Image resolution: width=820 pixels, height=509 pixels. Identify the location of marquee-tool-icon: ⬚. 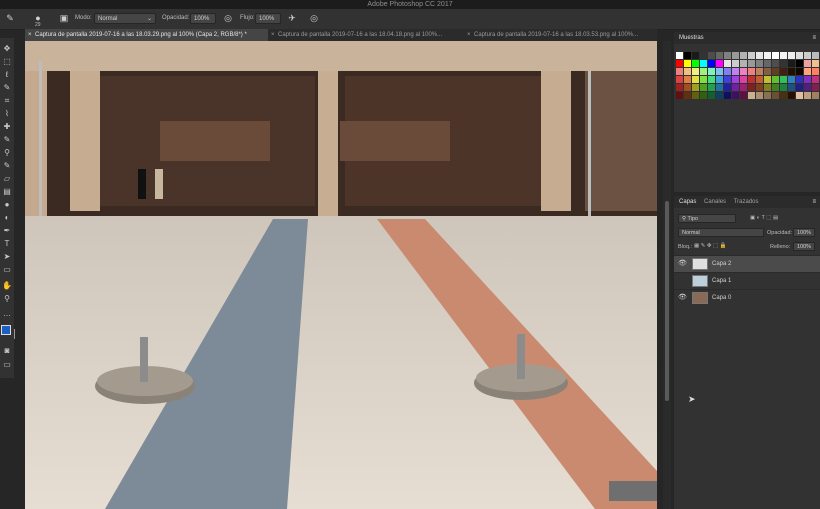
(7, 62).